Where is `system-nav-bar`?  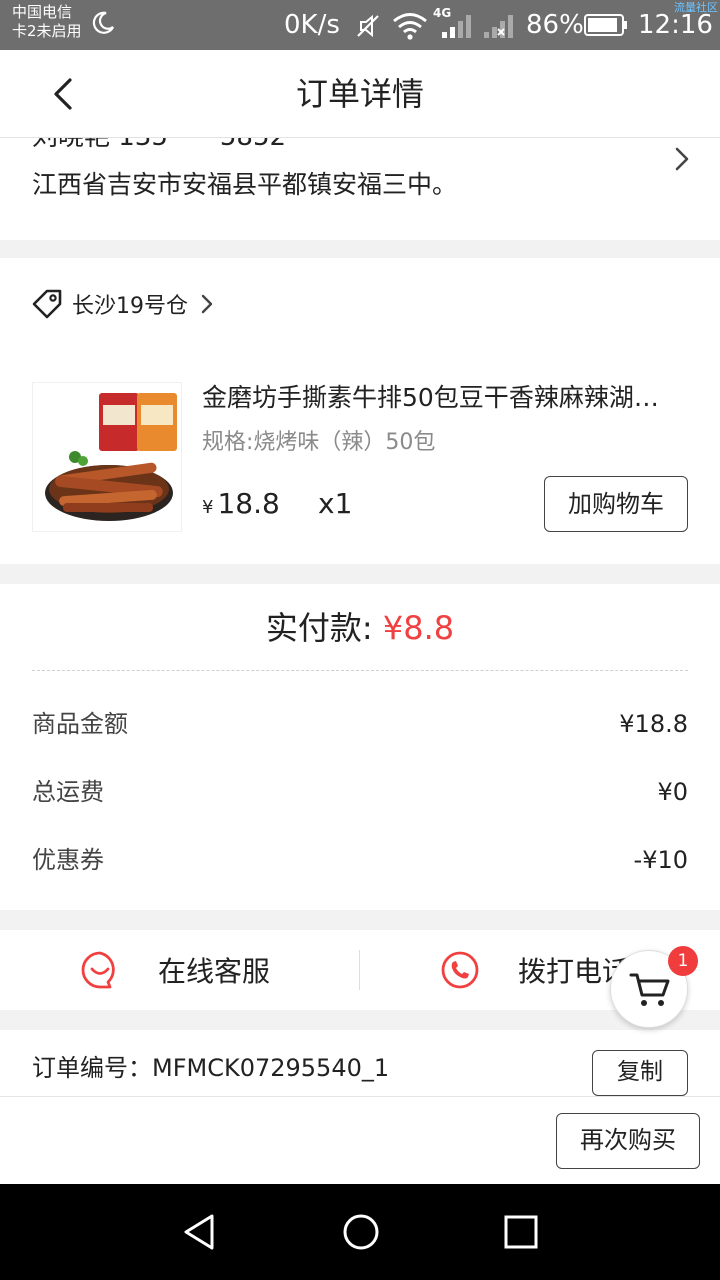
system-nav-bar is located at coordinates (360, 1232).